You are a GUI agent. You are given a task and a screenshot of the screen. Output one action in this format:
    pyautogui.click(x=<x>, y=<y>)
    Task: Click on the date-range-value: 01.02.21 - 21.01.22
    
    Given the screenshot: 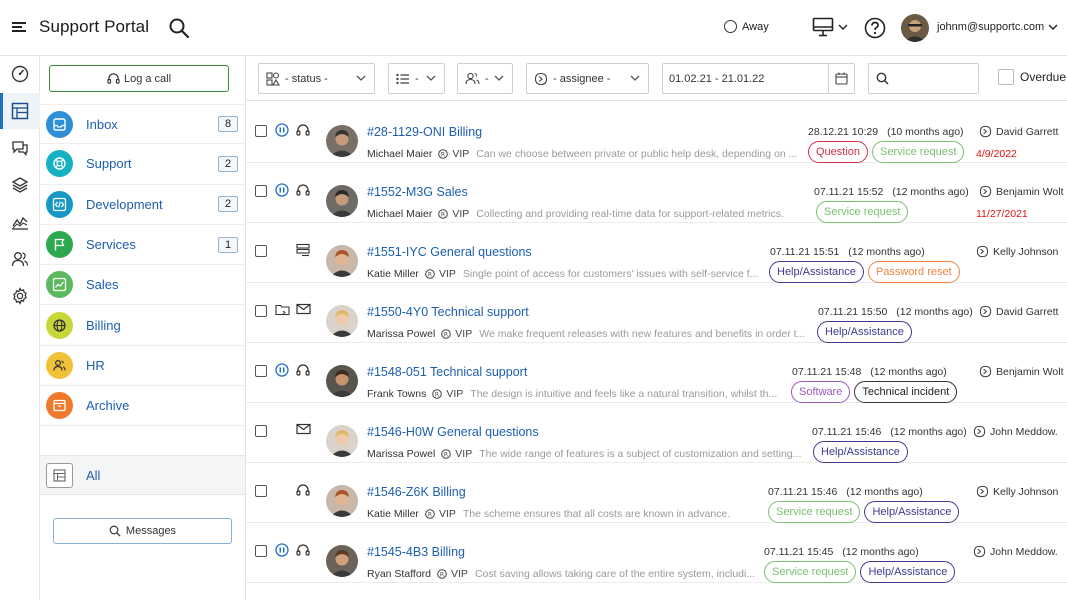 What is the action you would take?
    pyautogui.click(x=717, y=78)
    